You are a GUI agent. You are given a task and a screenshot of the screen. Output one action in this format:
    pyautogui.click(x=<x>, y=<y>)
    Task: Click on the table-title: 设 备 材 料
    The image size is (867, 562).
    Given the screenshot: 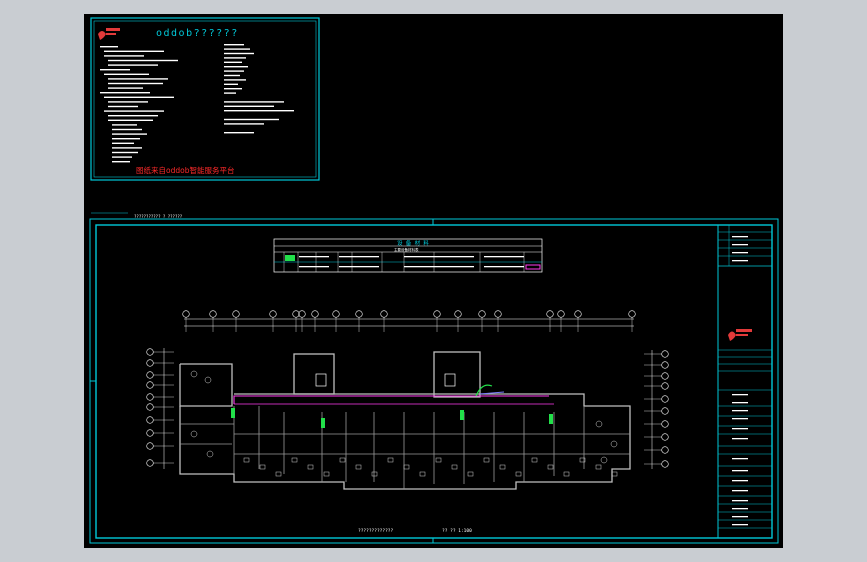 What is the action you would take?
    pyautogui.click(x=413, y=243)
    